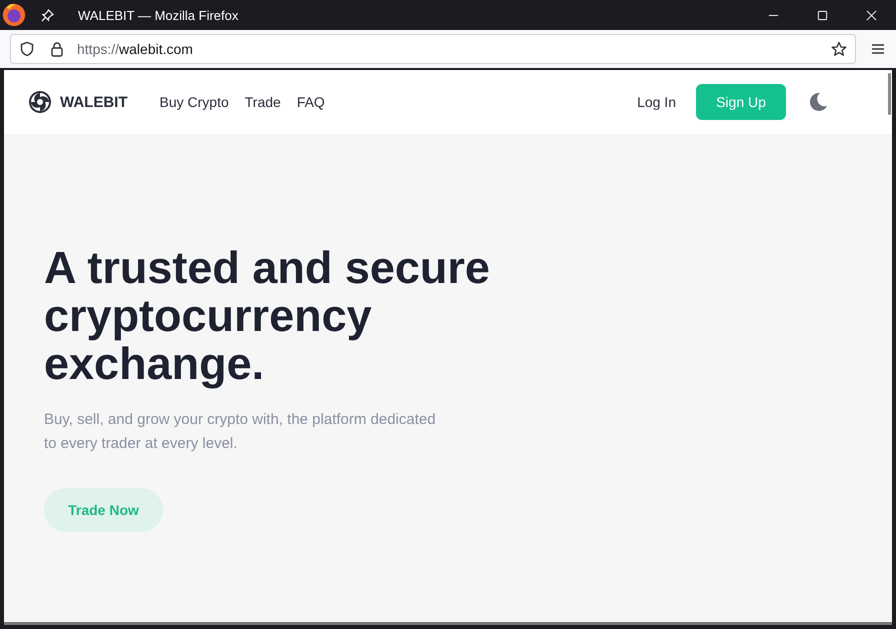 Image resolution: width=896 pixels, height=629 pixels. What do you see at coordinates (240, 432) in the screenshot?
I see `subtitle: Buy, sell, and grow your crypto with, the platform dedicated to every trader at every level.` at bounding box center [240, 432].